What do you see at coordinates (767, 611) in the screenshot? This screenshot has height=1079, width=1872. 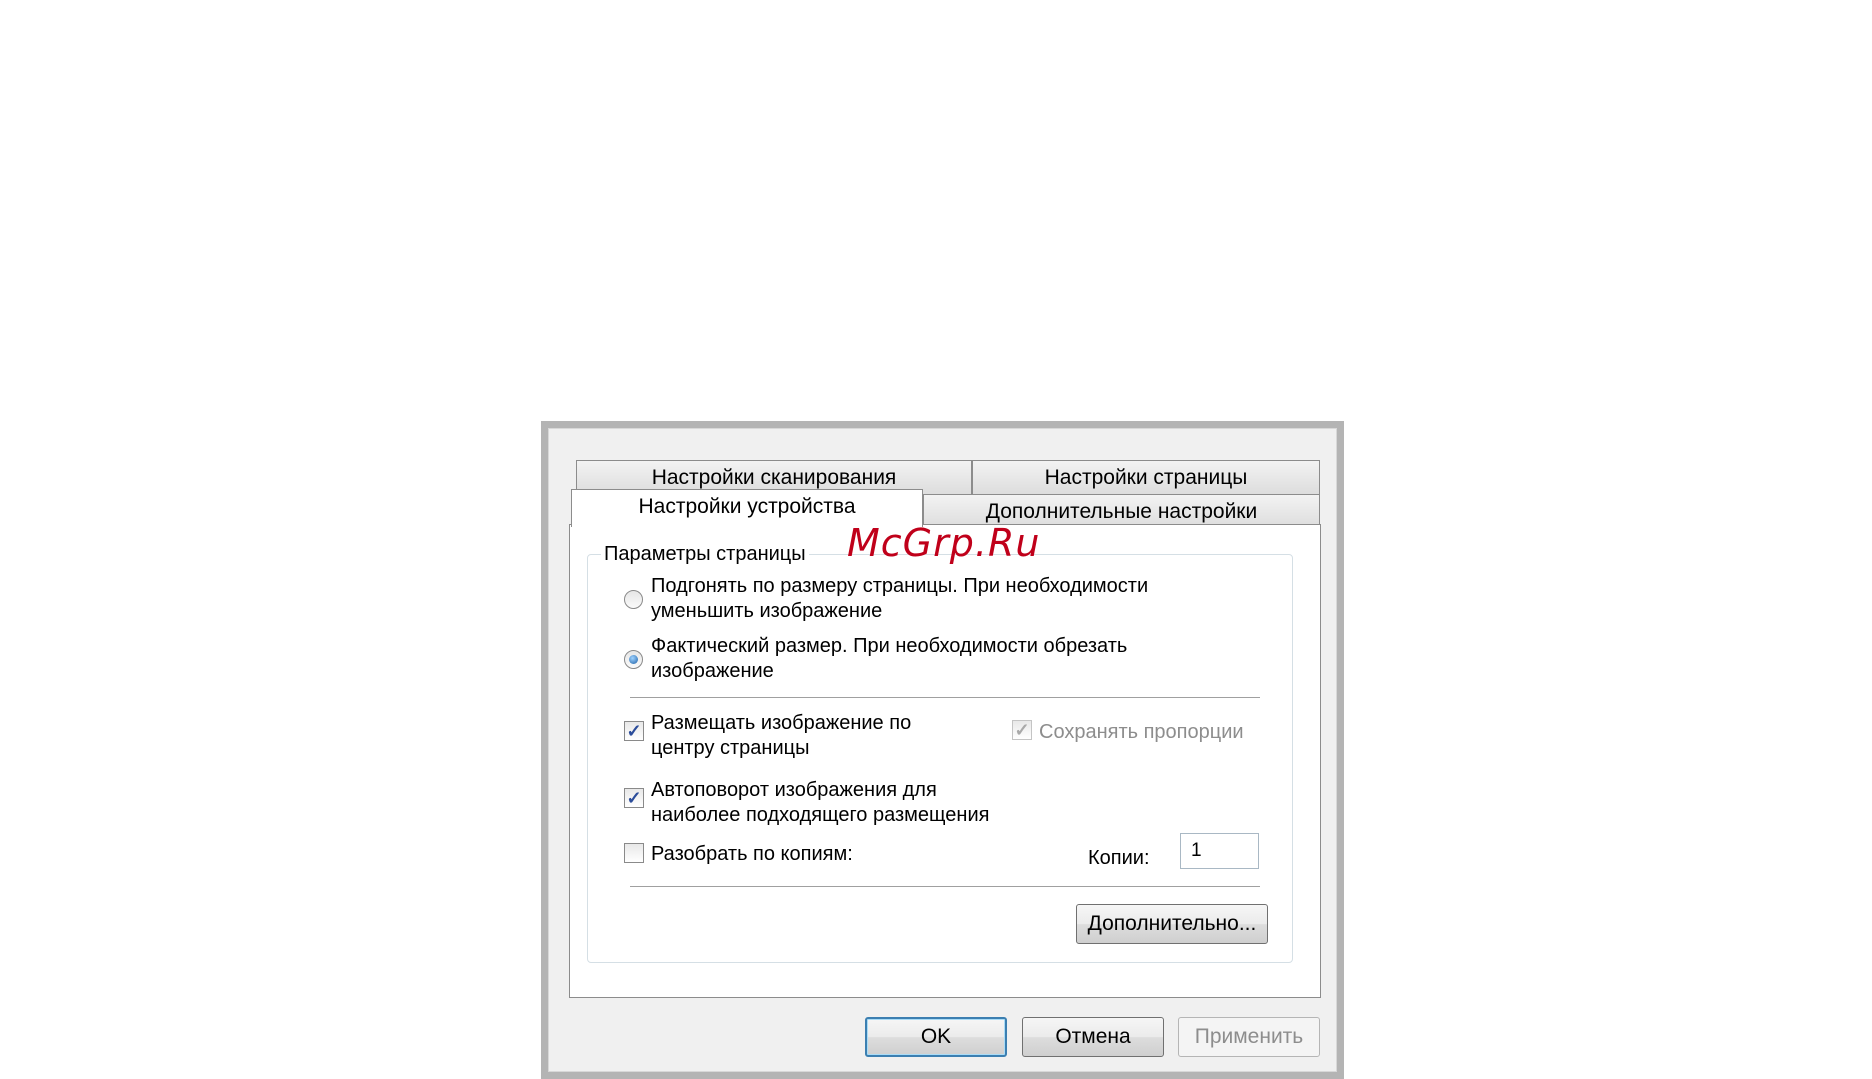 I see `fit-to-page-label-line2: уменьшить изображение` at bounding box center [767, 611].